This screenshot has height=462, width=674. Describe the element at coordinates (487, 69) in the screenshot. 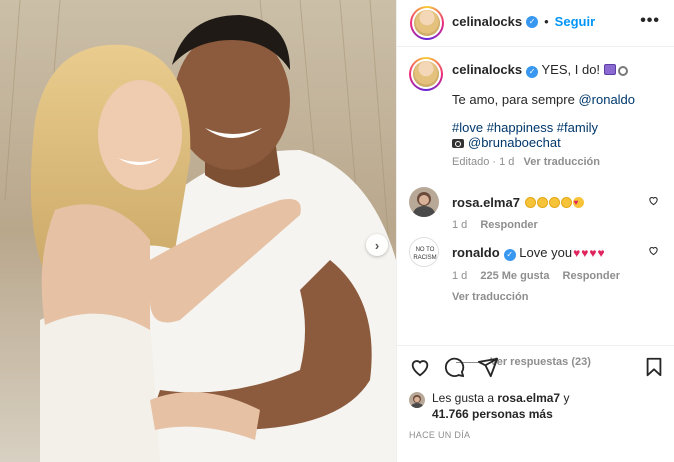

I see `caption-username: celinalocks` at that location.